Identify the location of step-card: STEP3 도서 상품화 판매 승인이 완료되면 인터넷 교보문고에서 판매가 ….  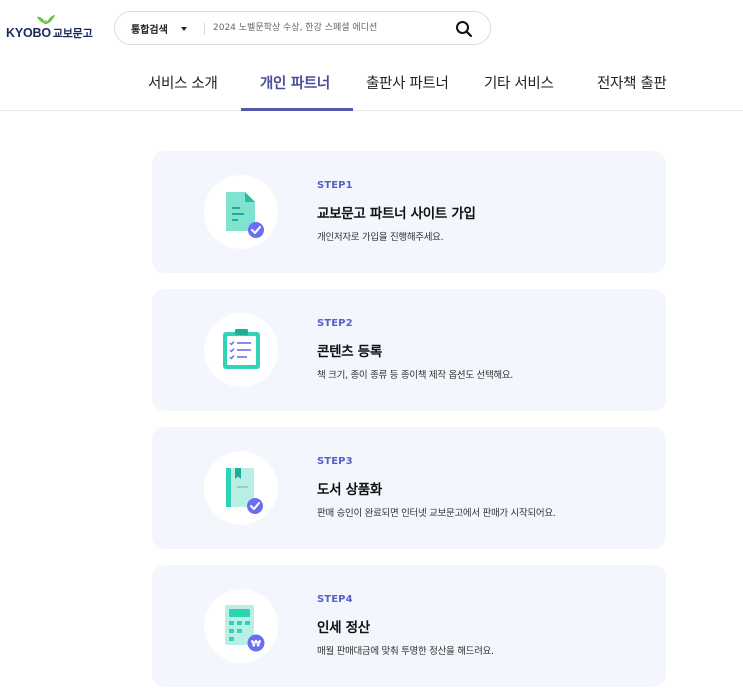
(409, 488).